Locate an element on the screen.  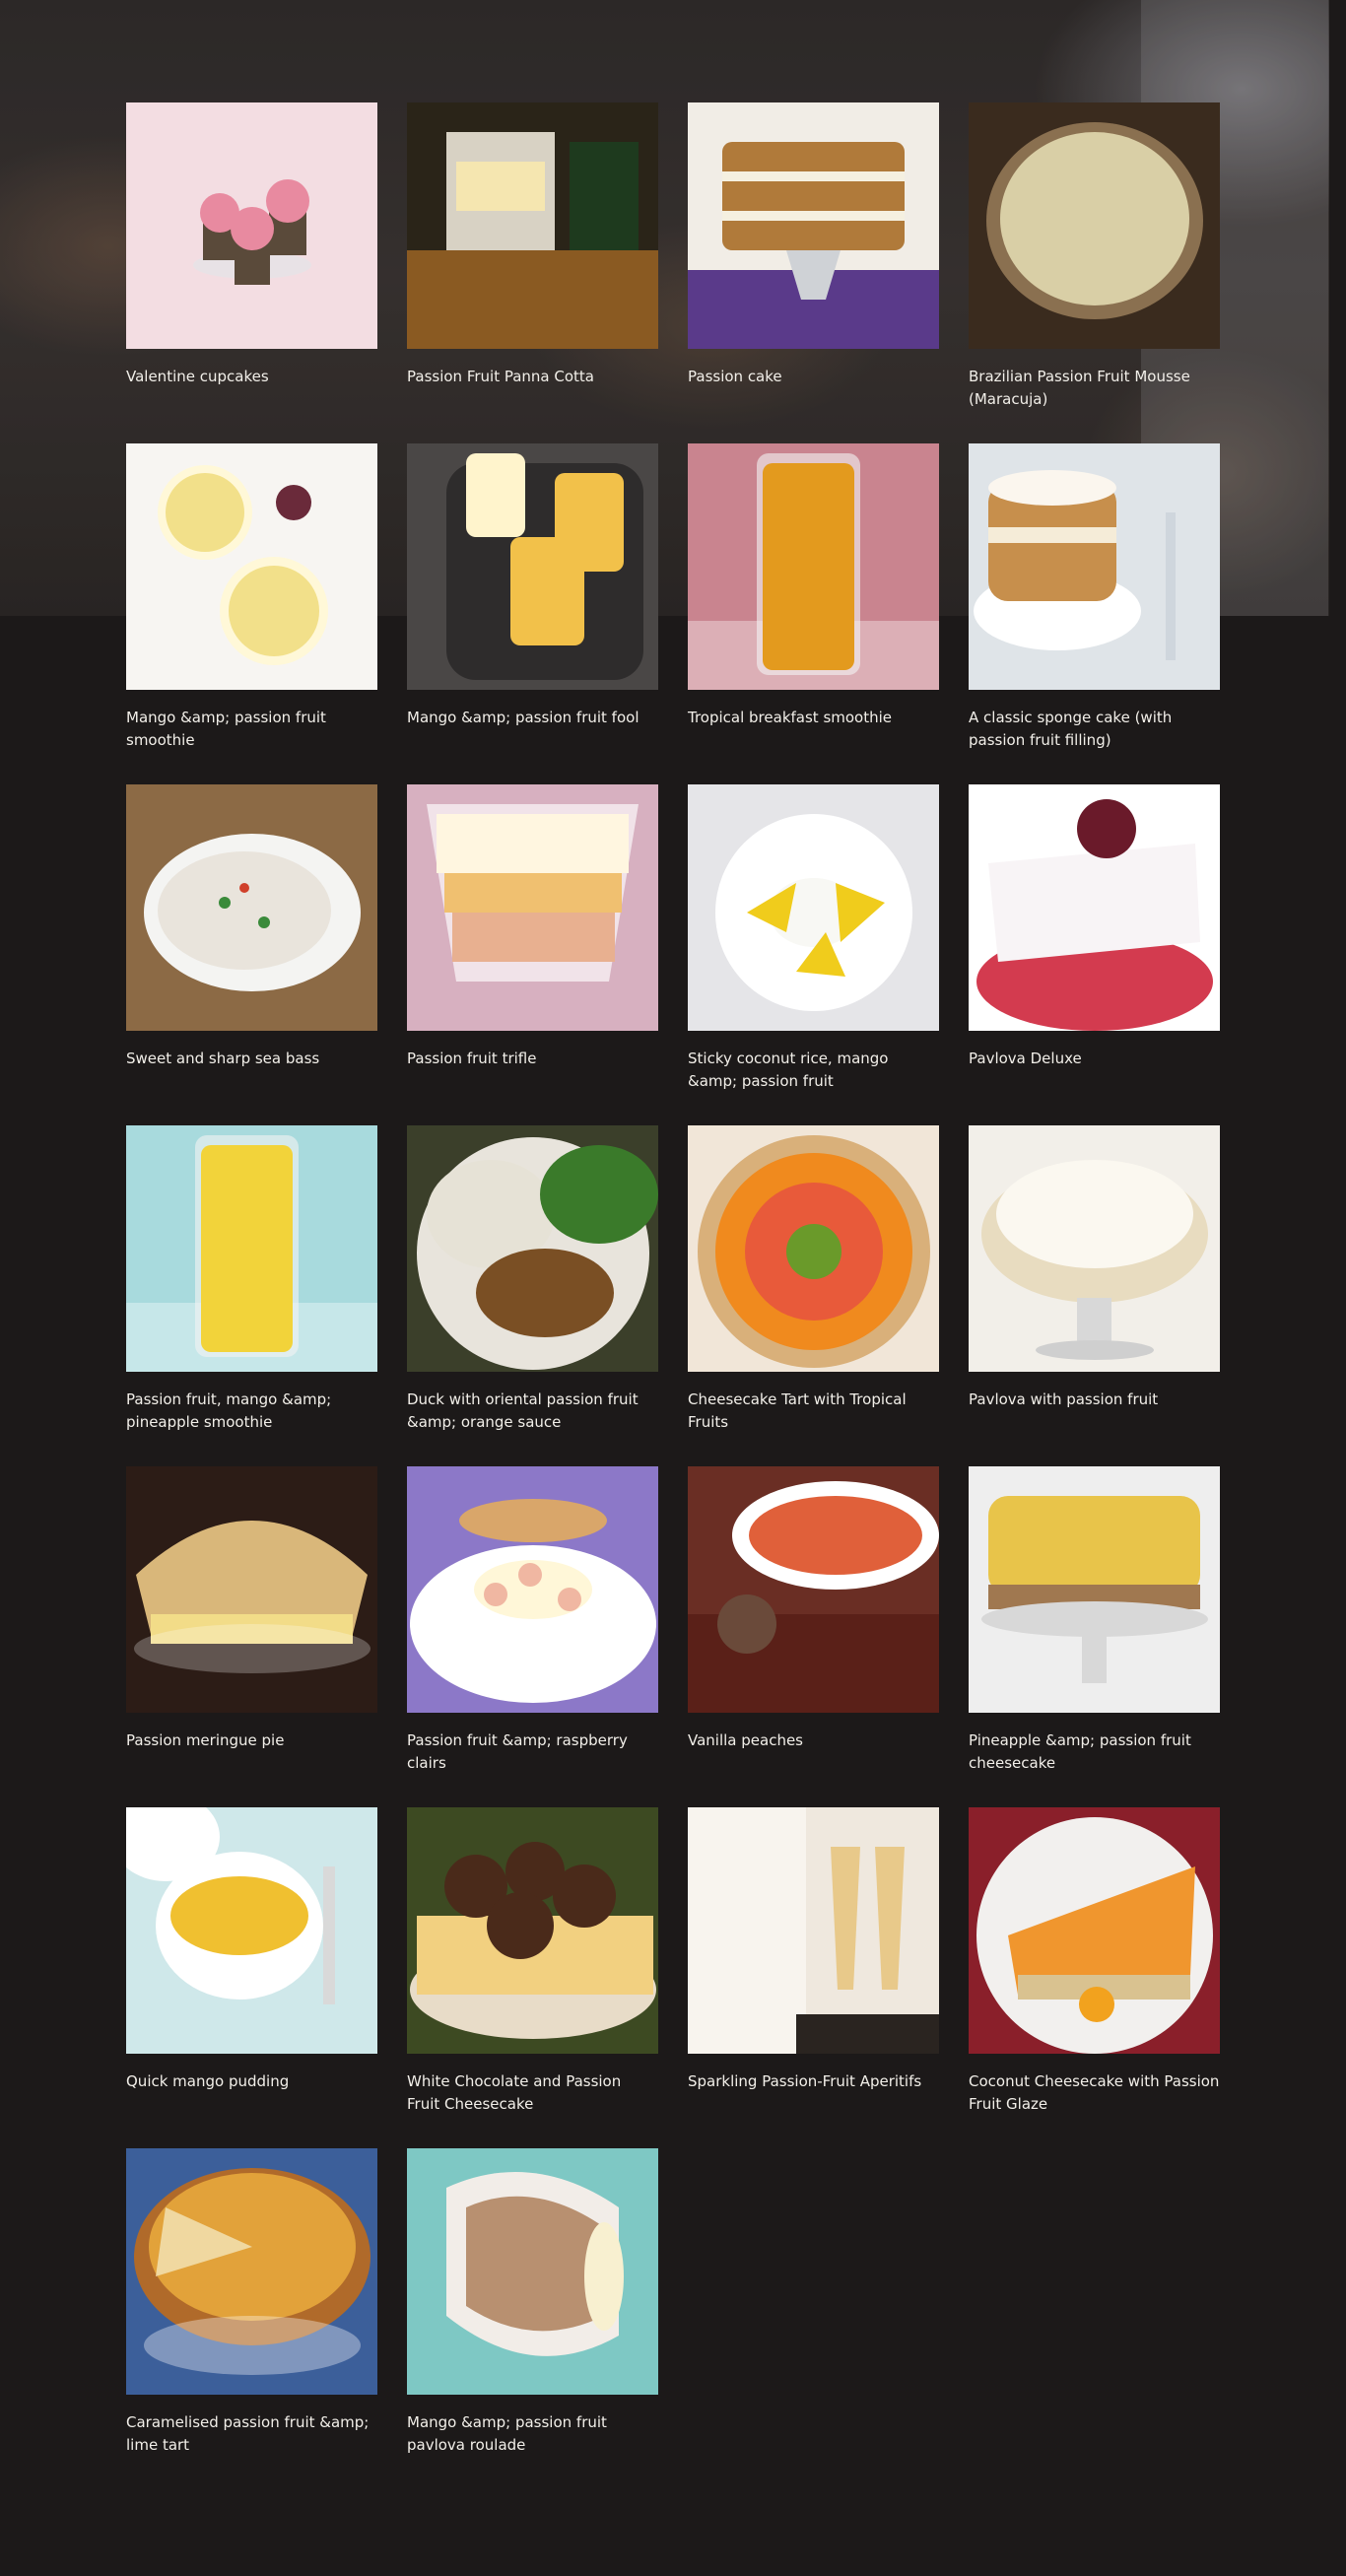
recipe-card: Passion meringue pie is located at coordinates (251, 1636).